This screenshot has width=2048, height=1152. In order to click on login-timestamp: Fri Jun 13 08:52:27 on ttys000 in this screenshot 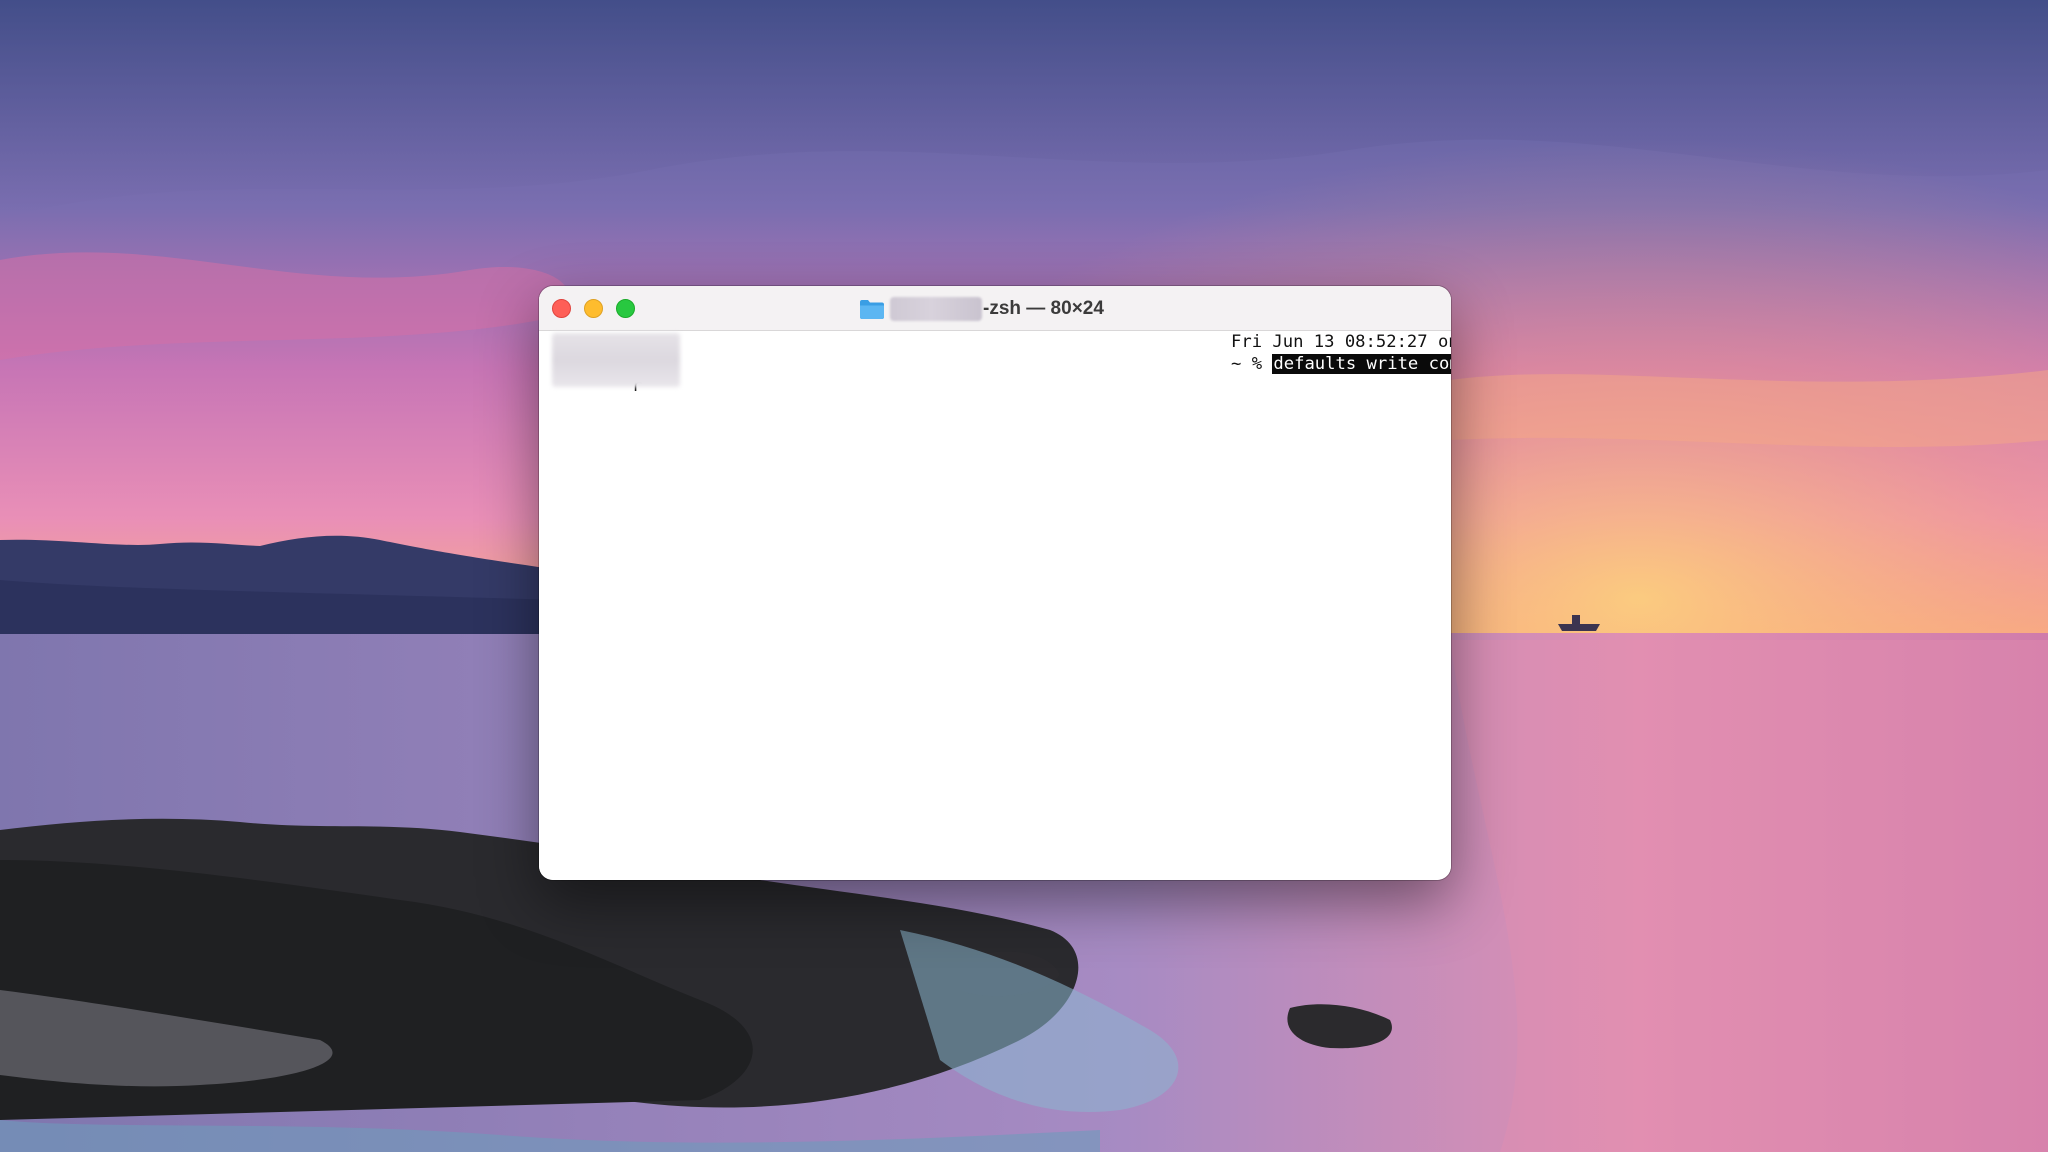, I will do `click(1341, 342)`.